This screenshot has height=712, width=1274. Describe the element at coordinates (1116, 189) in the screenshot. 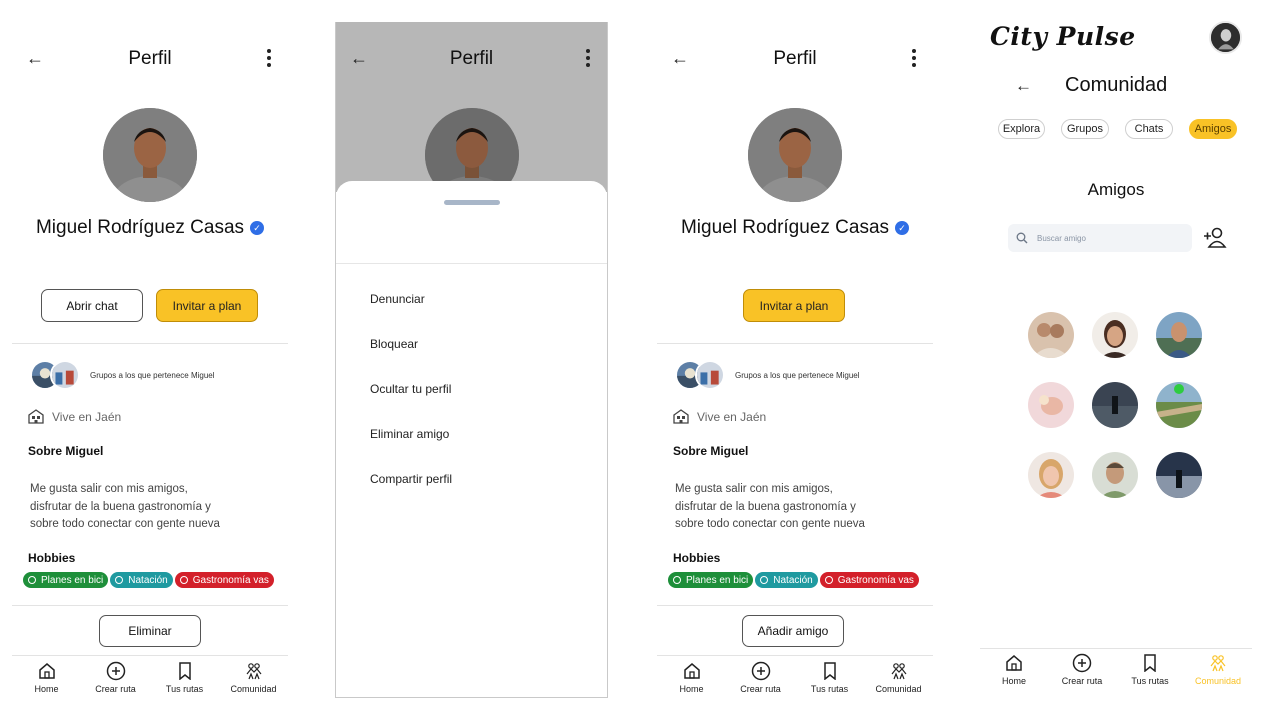

I see `section-title: Amigos` at that location.